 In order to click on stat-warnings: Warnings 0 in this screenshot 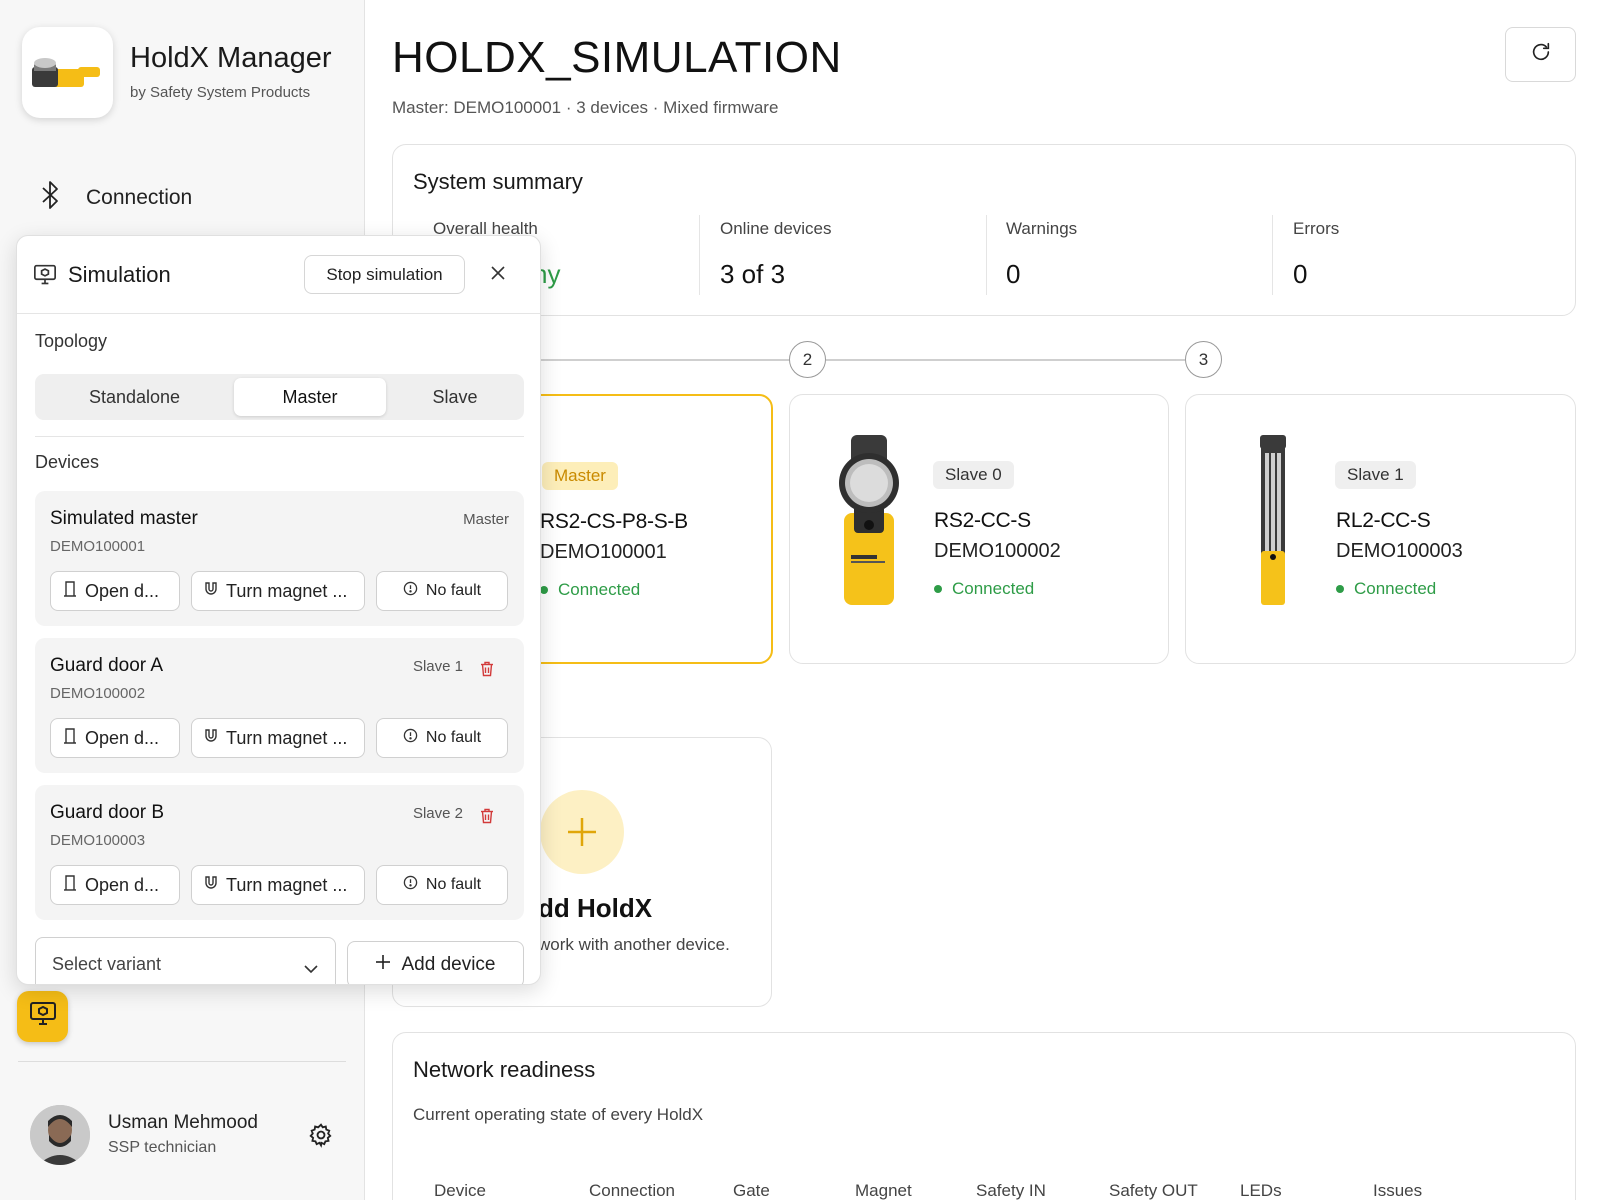, I will do `click(1146, 259)`.